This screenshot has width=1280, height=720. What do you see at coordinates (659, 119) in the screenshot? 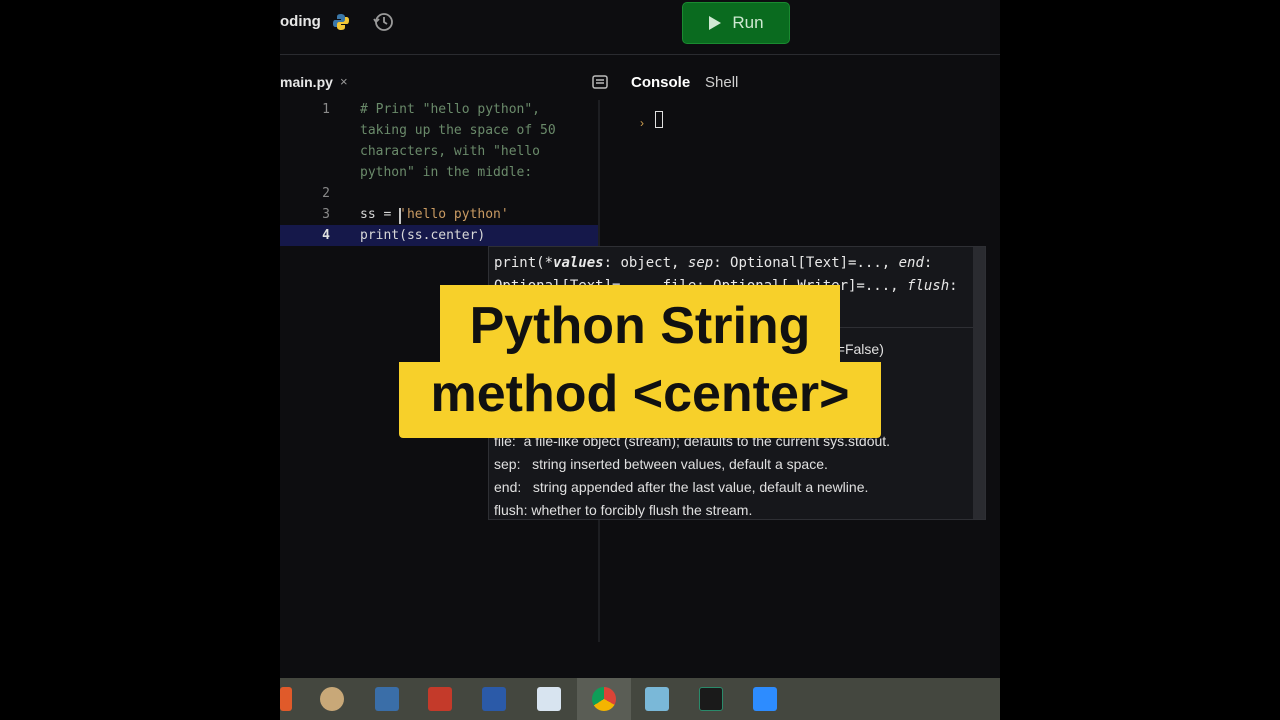
I see `console-input` at bounding box center [659, 119].